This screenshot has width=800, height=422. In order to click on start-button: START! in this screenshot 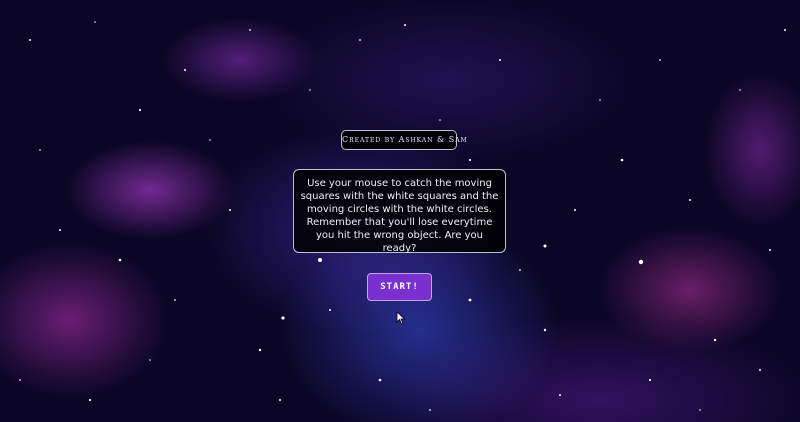, I will do `click(399, 287)`.